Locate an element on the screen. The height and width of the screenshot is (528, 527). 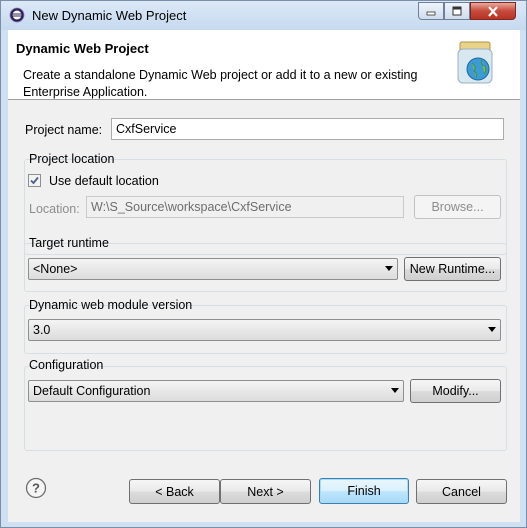
help-icon: ? is located at coordinates (36, 488).